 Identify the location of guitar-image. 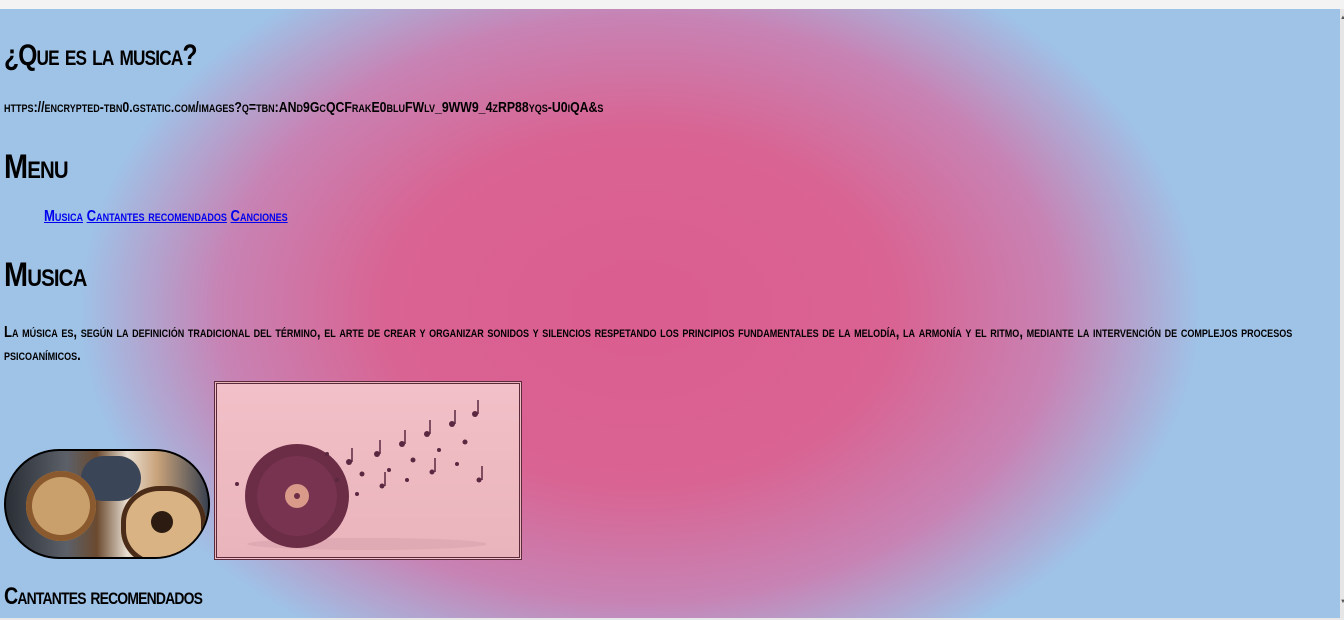
(107, 504).